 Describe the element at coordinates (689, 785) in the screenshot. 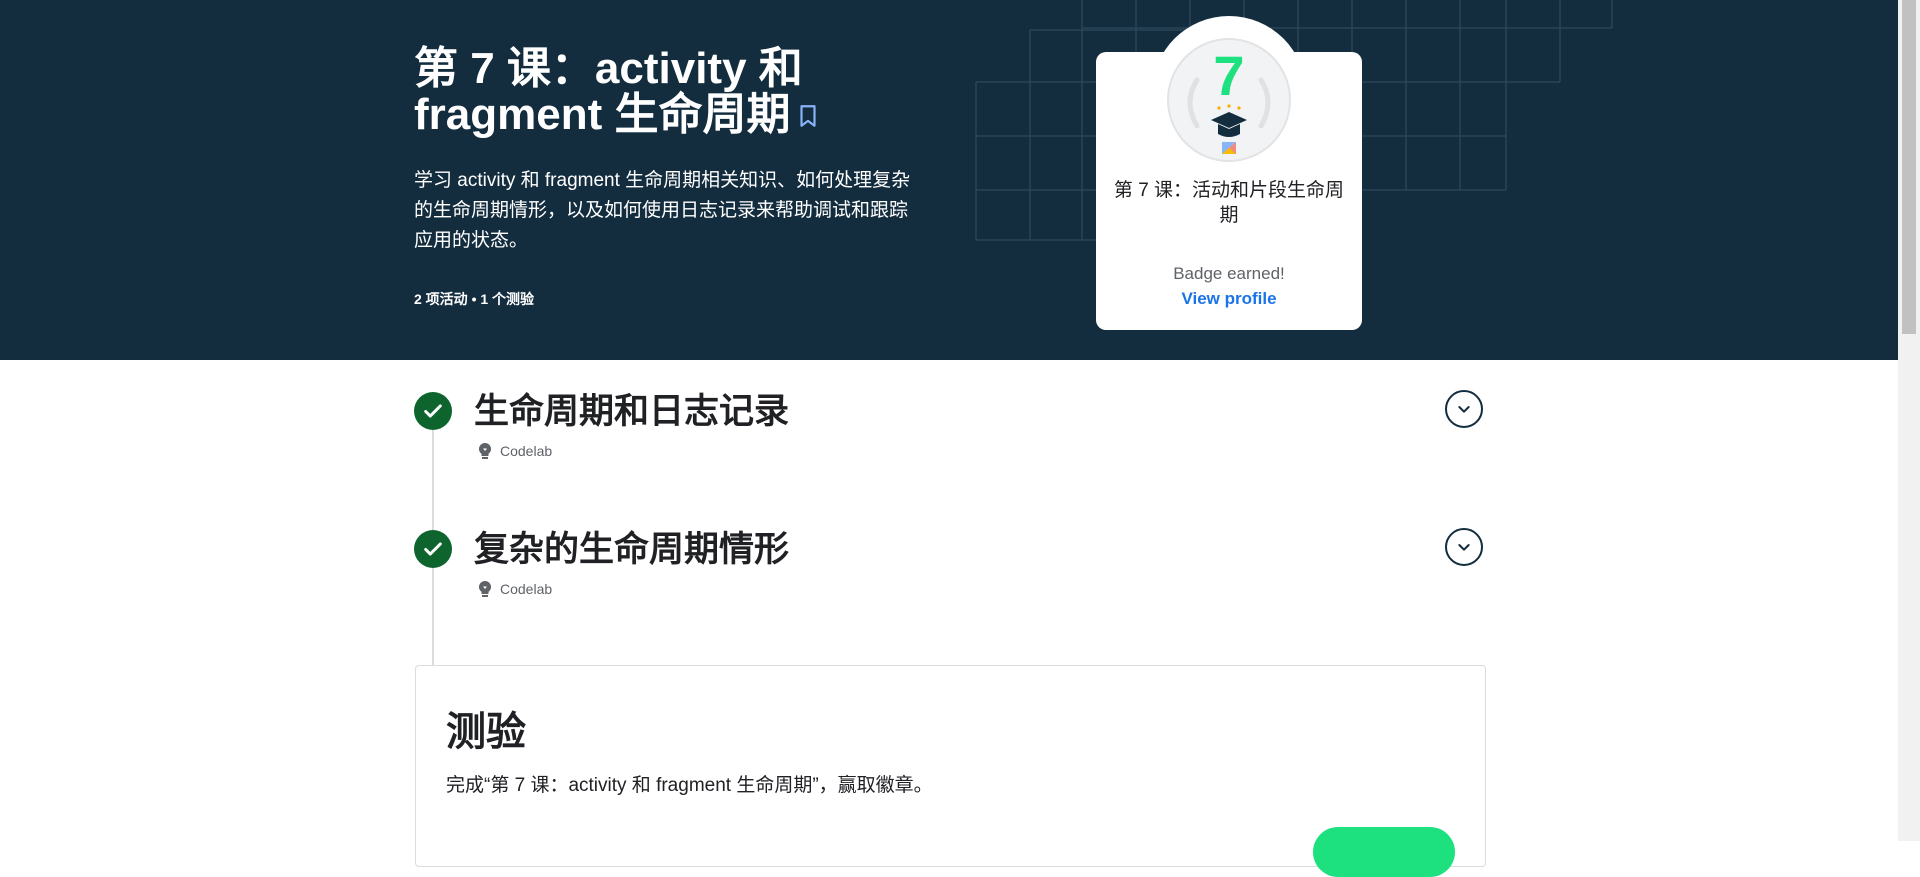

I see `quiz-description: 完成“第 7 课：activity 和 fragment 生命周期”，赢取徽章。` at that location.